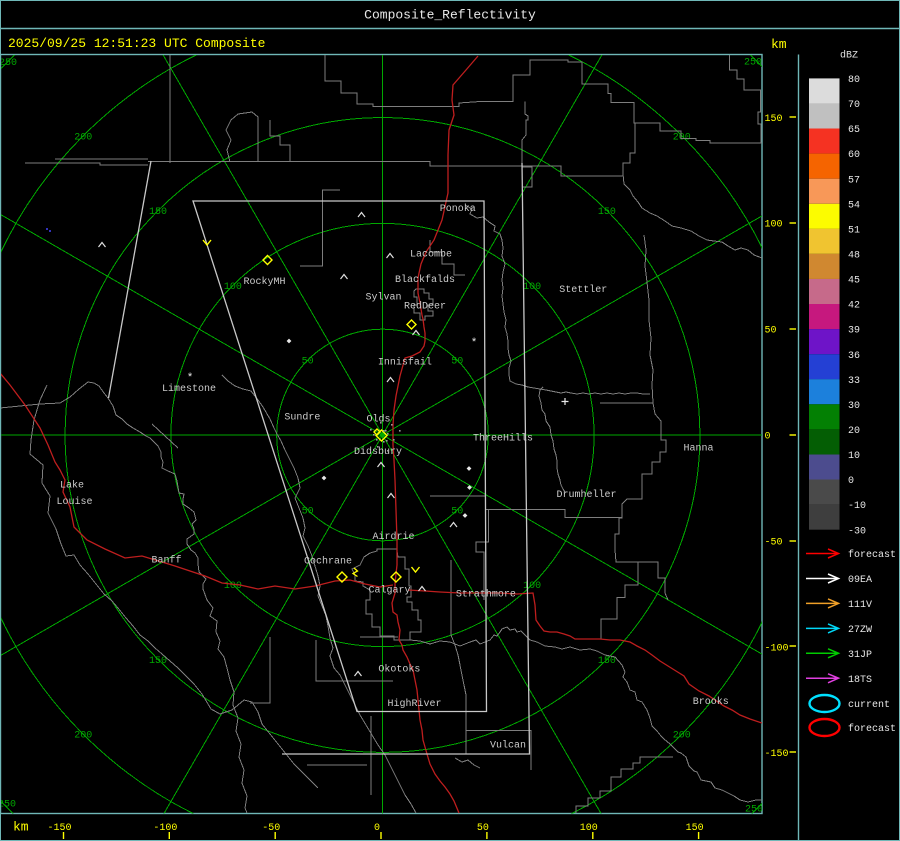 The height and width of the screenshot is (841, 900). Describe the element at coordinates (860, 680) in the screenshot. I see `svg-text: 18TS` at that location.